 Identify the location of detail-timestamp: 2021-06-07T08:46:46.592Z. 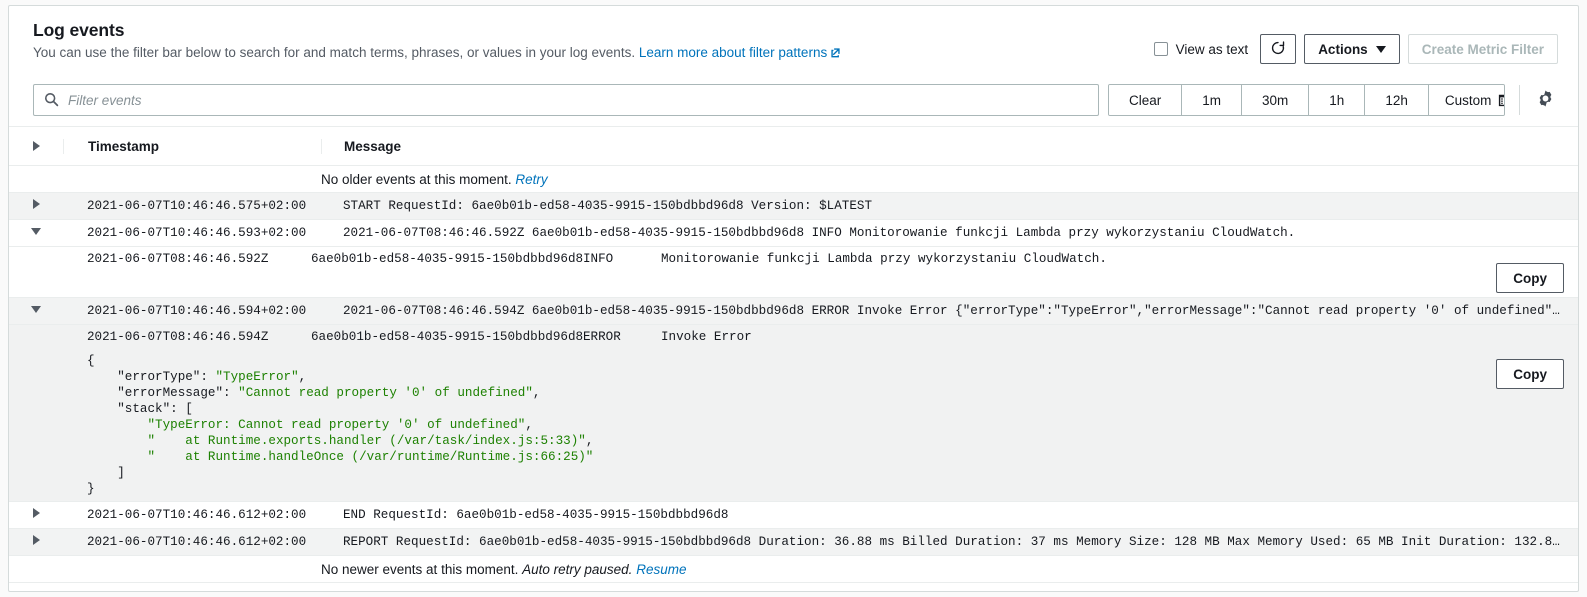
(178, 259).